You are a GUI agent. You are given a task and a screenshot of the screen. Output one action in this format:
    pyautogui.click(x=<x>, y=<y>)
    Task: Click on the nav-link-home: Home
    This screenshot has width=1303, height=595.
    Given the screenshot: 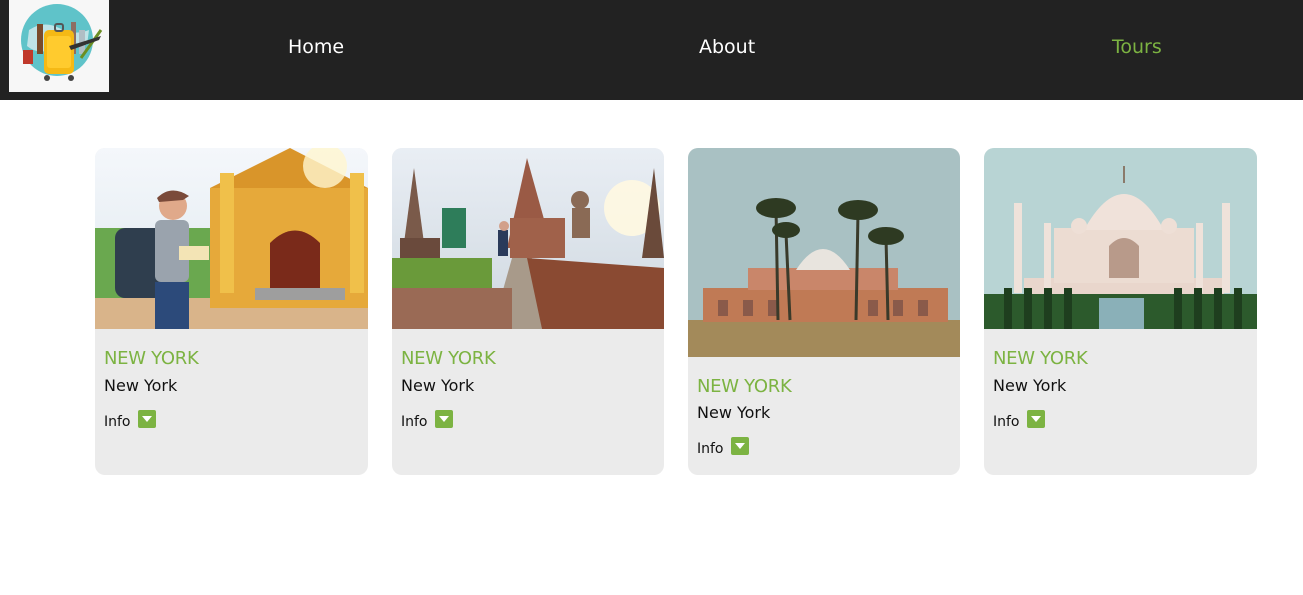 What is the action you would take?
    pyautogui.click(x=316, y=47)
    